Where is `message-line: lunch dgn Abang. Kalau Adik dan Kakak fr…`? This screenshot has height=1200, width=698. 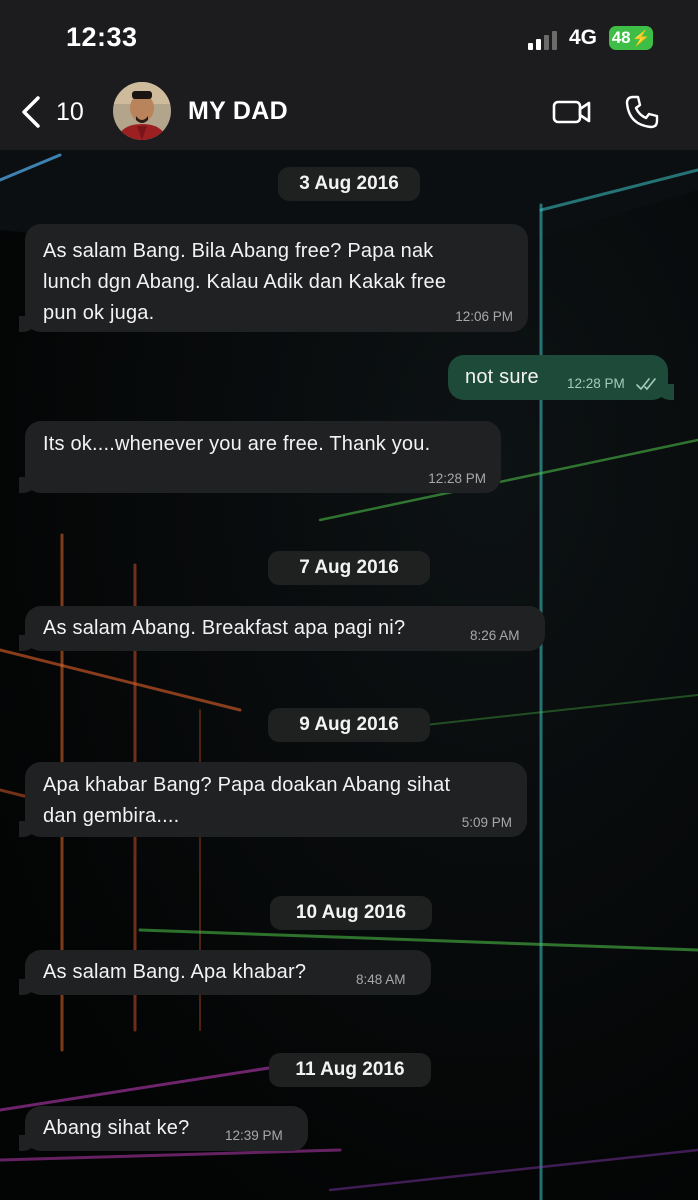 message-line: lunch dgn Abang. Kalau Adik dan Kakak fr… is located at coordinates (245, 282).